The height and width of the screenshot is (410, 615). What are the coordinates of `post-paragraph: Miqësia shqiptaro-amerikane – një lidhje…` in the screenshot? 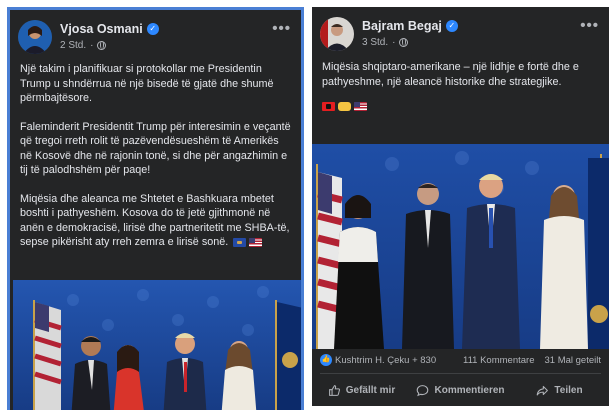 It's located at (450, 74).